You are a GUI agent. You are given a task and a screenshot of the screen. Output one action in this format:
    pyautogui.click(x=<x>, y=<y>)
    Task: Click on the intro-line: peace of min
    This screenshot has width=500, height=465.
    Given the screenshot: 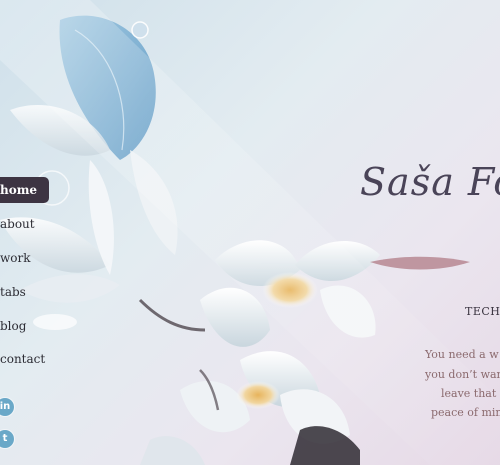 What is the action you would take?
    pyautogui.click(x=465, y=412)
    